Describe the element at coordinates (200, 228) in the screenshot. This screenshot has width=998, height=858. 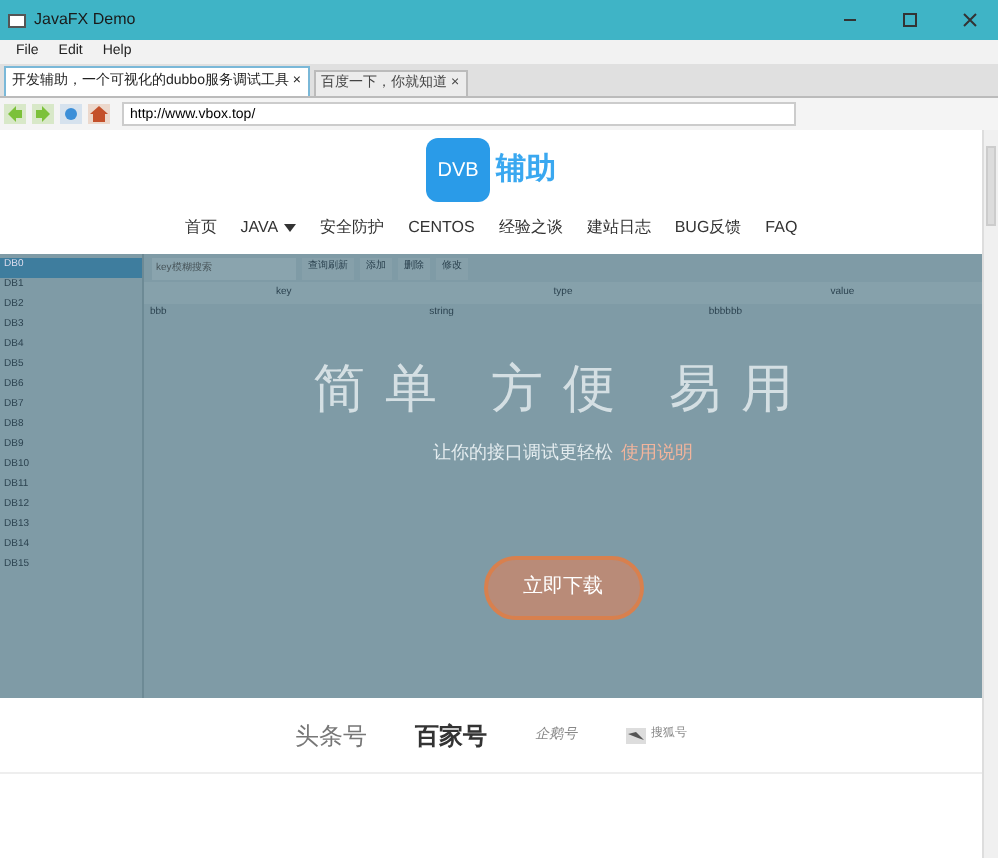
I see `nav-link: 首页` at that location.